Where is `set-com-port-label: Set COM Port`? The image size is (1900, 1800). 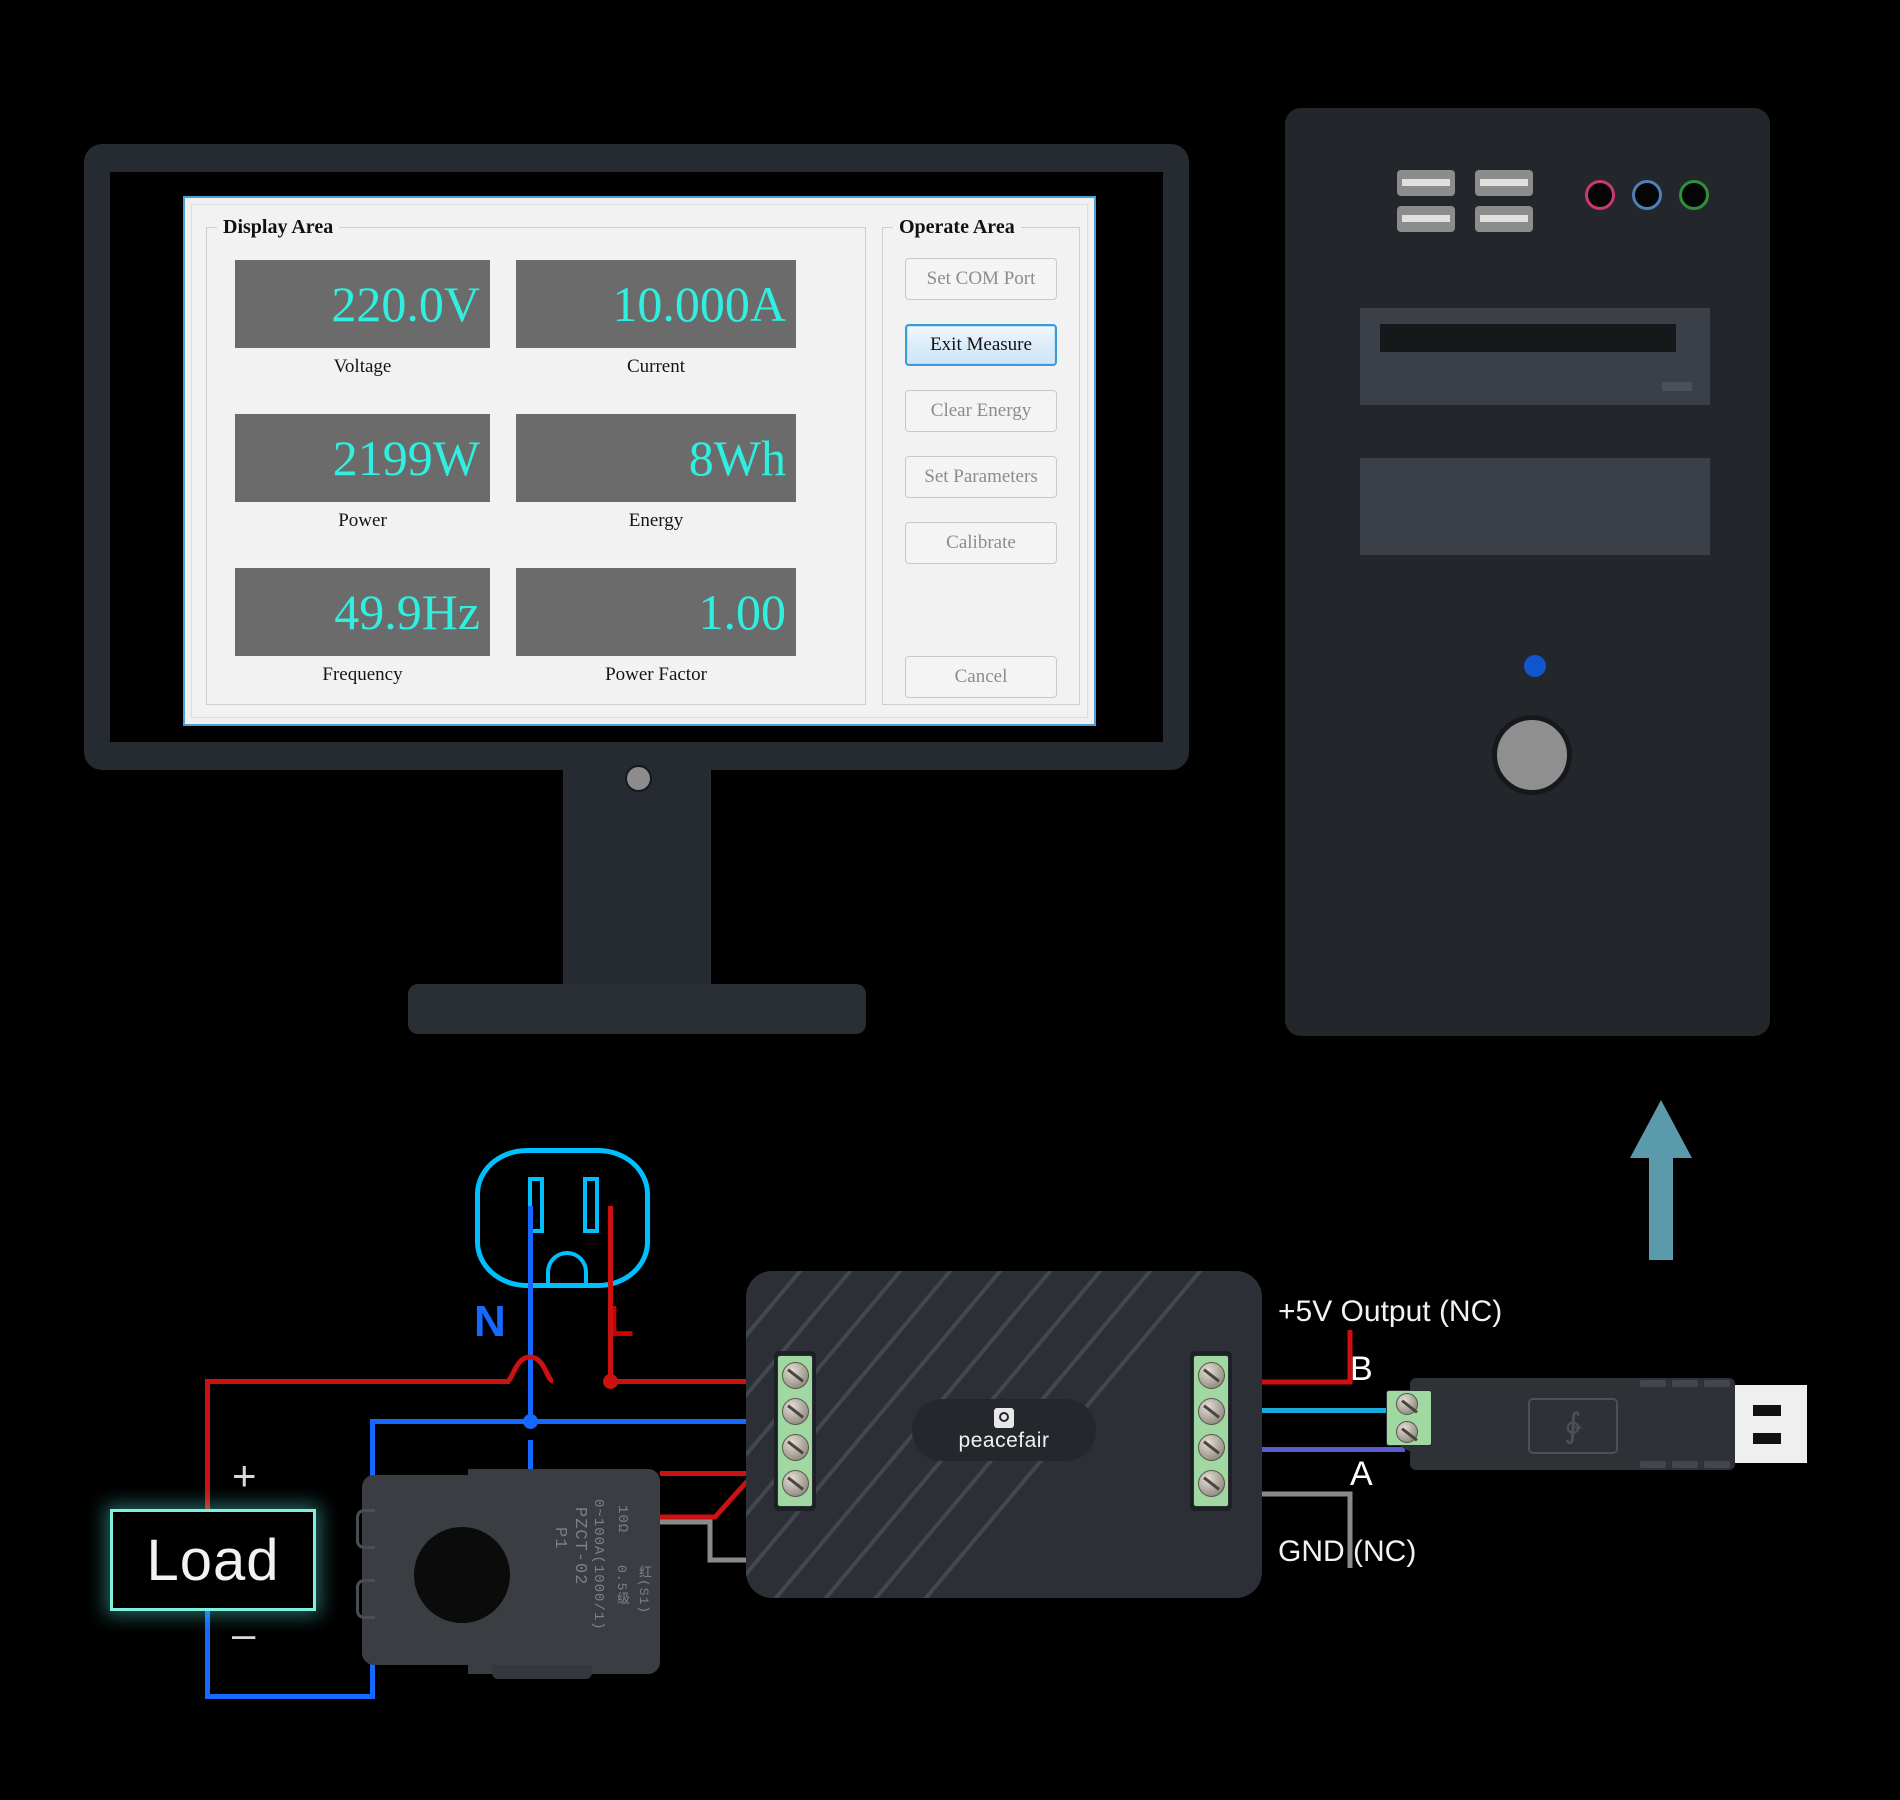 set-com-port-label: Set COM Port is located at coordinates (981, 278).